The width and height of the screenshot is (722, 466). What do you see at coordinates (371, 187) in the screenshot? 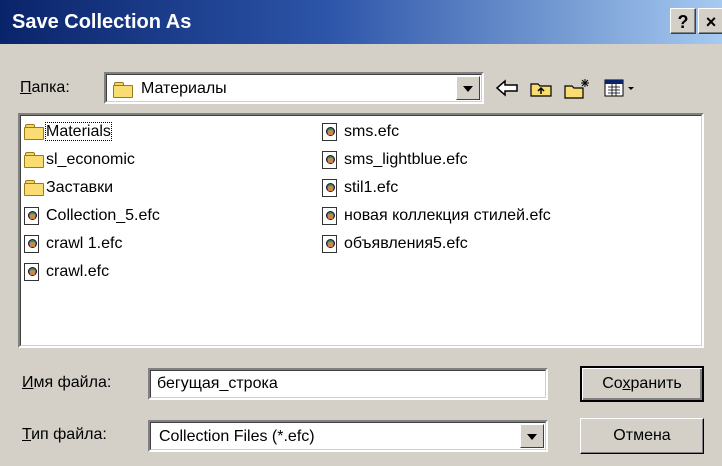
I see `list-item-label: stil1.efc` at bounding box center [371, 187].